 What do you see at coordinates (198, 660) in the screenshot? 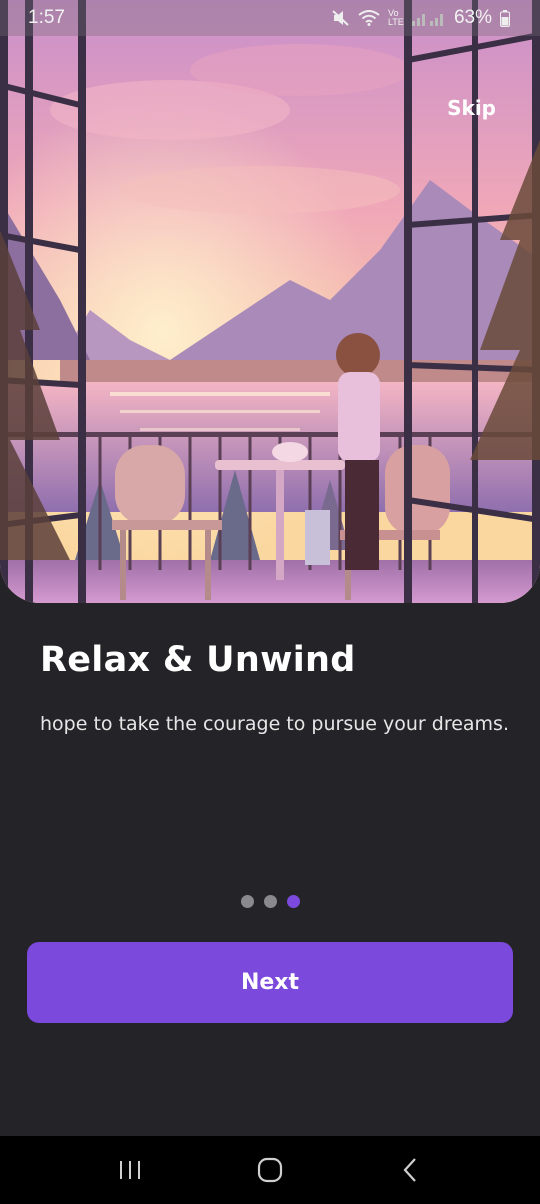
I see `onboarding-title: Relax & Unwind` at bounding box center [198, 660].